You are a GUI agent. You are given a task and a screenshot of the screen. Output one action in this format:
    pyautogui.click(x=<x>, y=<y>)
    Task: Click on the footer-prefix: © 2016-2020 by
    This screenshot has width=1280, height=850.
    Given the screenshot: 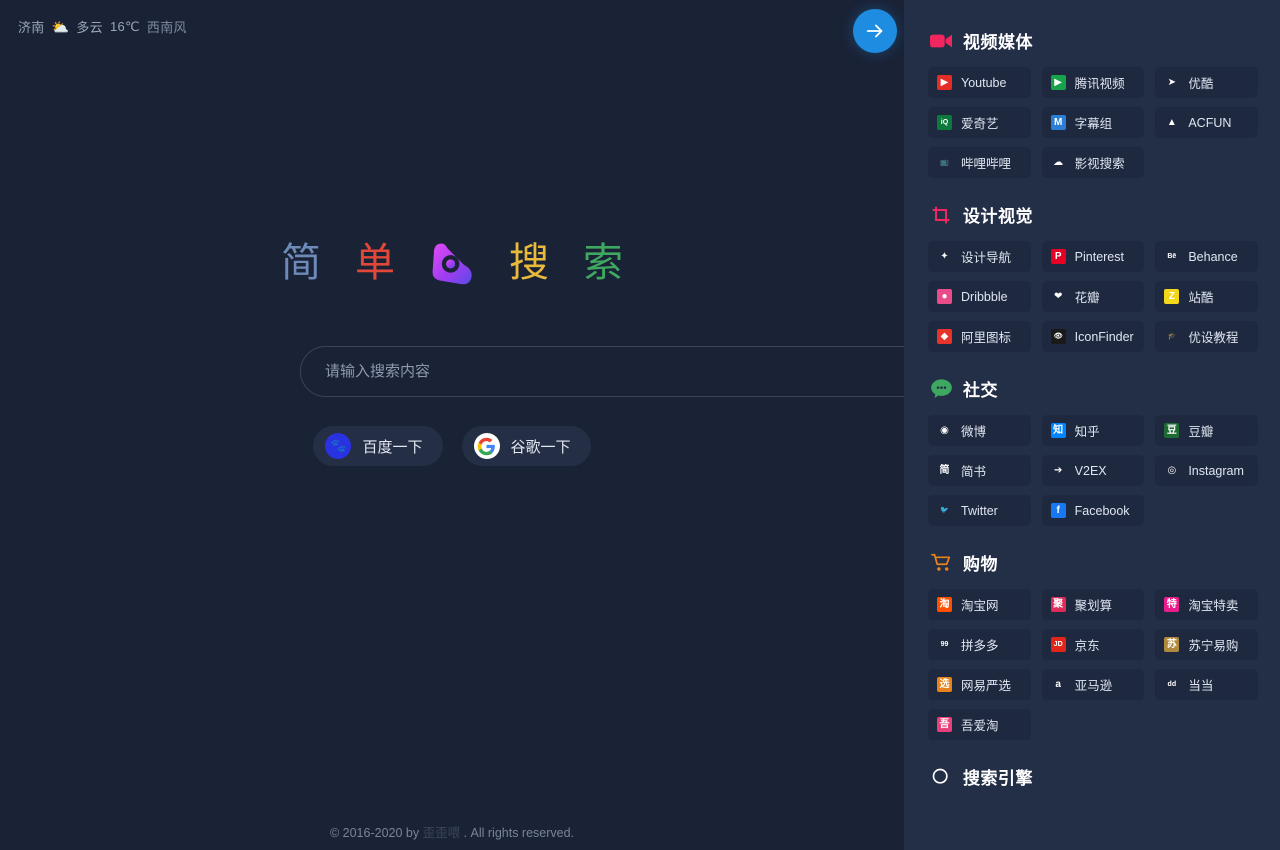 What is the action you would take?
    pyautogui.click(x=376, y=833)
    